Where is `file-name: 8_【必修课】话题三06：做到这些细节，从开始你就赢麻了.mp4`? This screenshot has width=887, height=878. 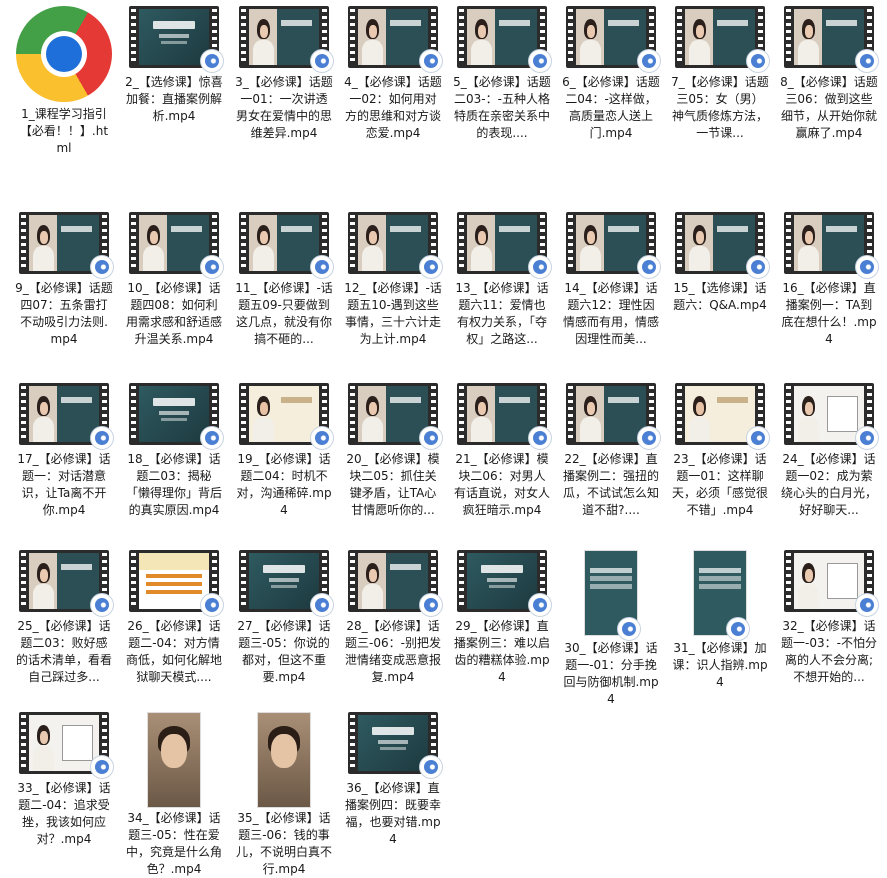
file-name: 8_【必修课】话题三06：做到这些细节，从开始你就赢麻了.mp4 is located at coordinates (829, 107).